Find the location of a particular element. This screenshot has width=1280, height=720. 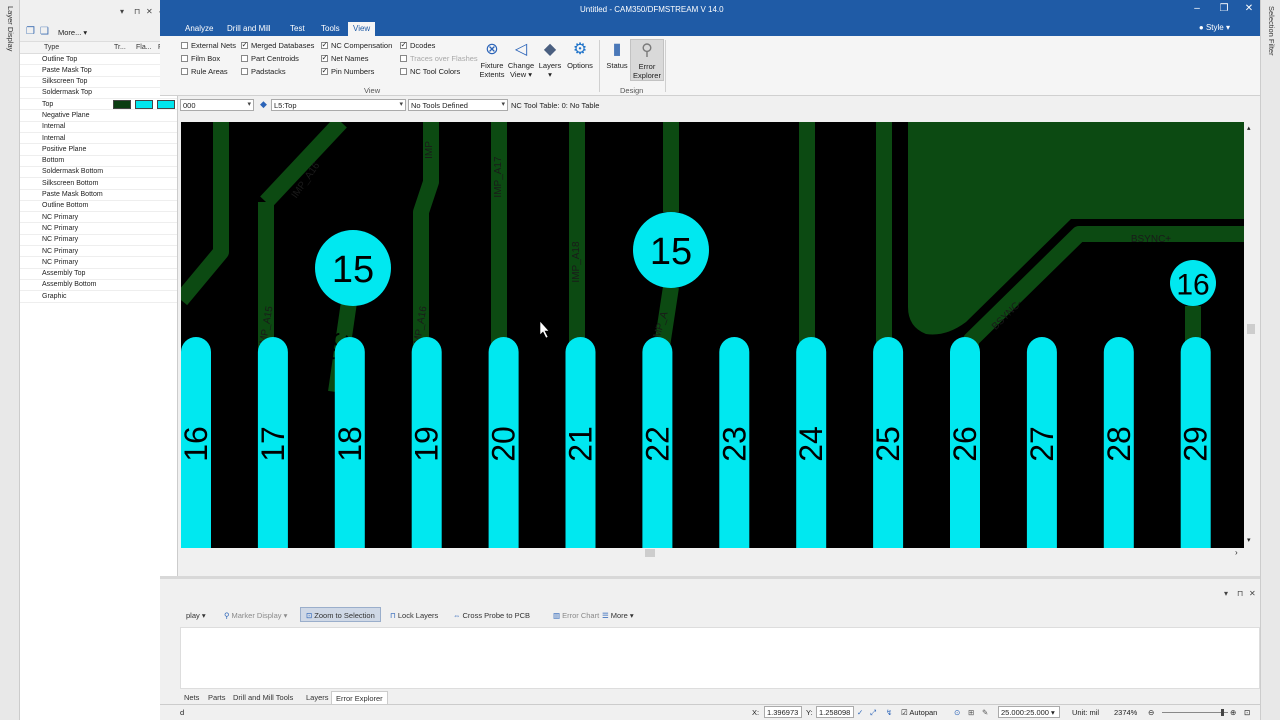

layer-row: Graphic is located at coordinates (98, 297).